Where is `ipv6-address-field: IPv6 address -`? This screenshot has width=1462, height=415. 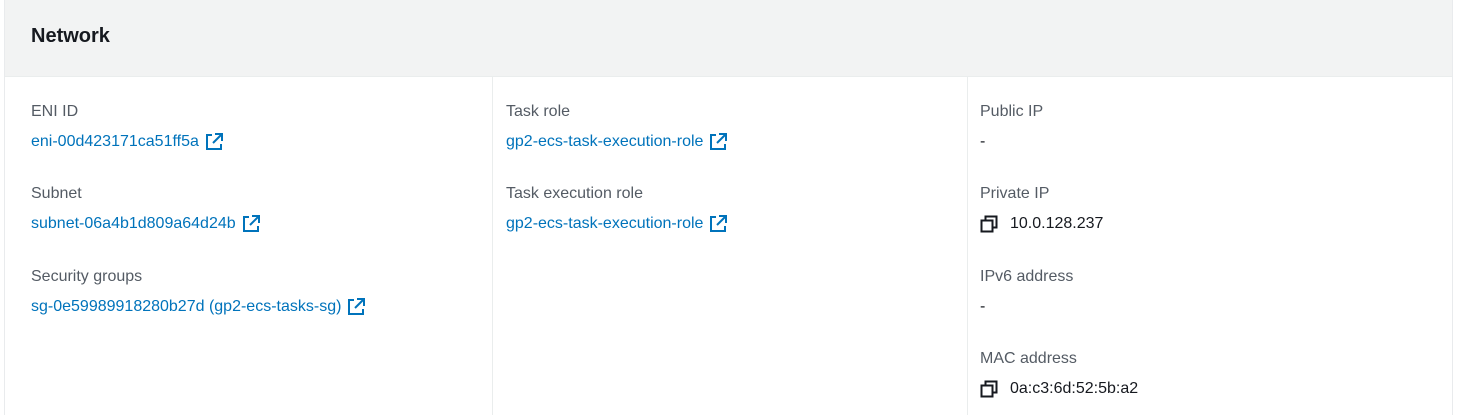 ipv6-address-field: IPv6 address - is located at coordinates (1026, 292).